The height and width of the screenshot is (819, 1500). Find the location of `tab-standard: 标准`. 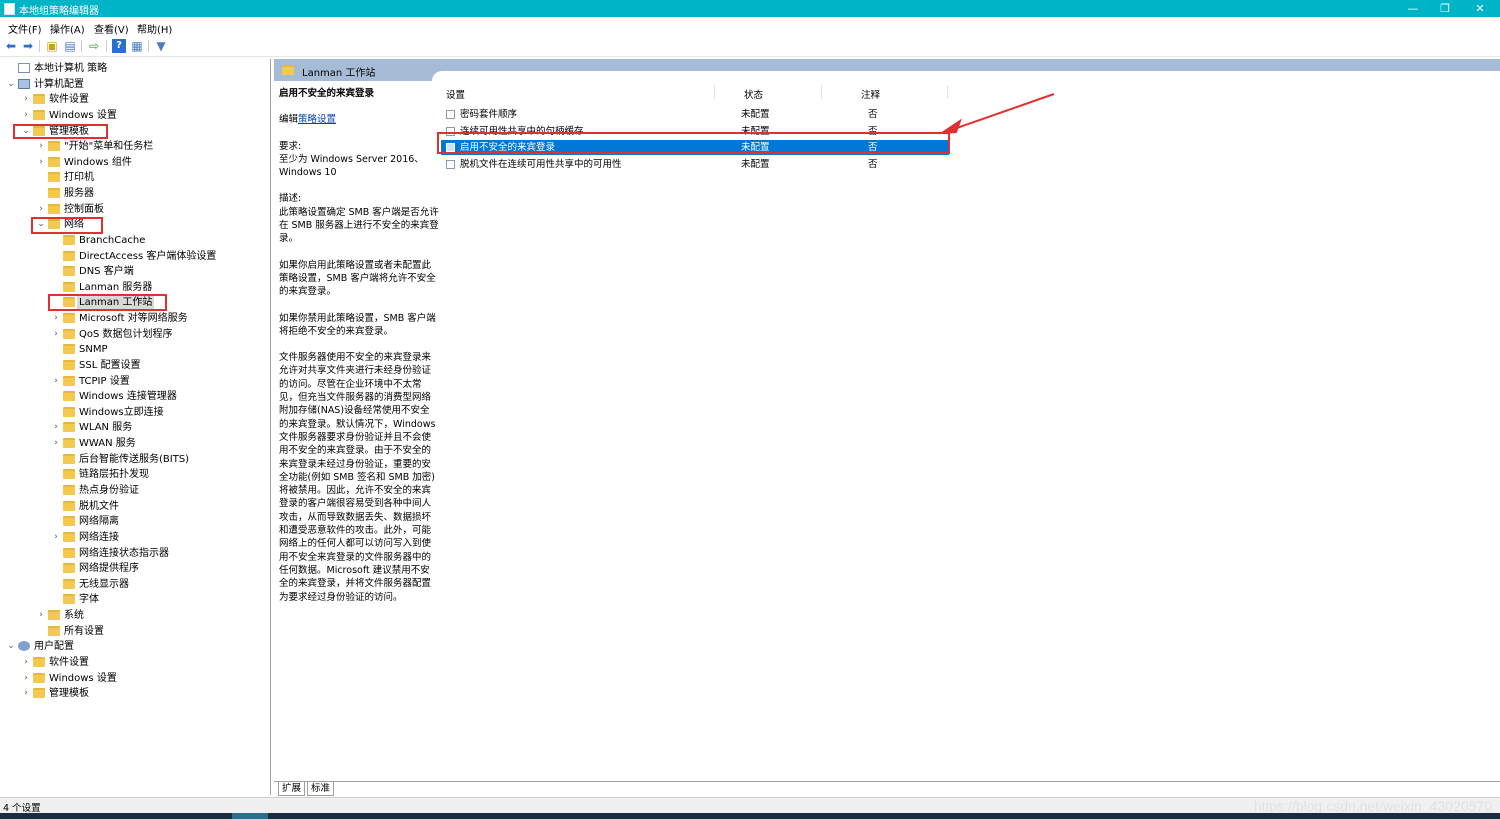

tab-standard: 标准 is located at coordinates (321, 789).